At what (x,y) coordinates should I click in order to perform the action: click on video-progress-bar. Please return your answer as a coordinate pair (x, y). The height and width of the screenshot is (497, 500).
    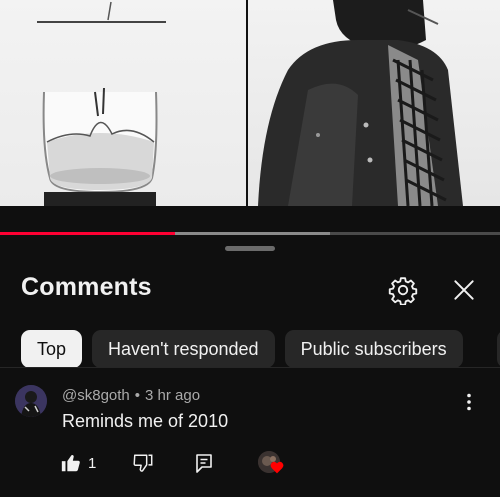
    Looking at the image, I should click on (250, 233).